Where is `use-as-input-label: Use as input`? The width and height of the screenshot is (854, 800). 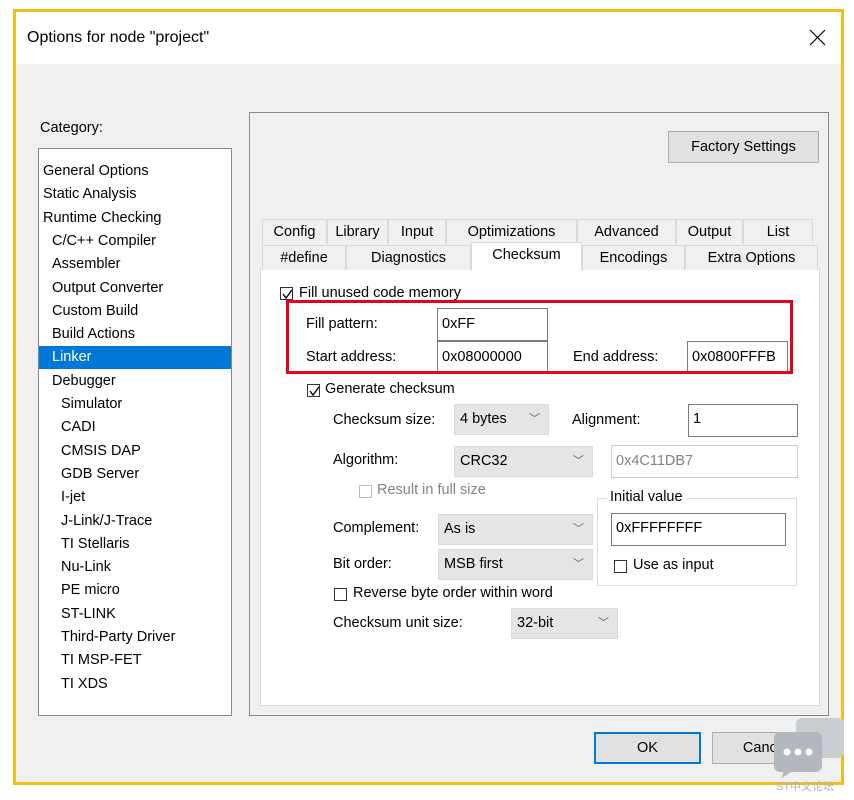 use-as-input-label: Use as input is located at coordinates (673, 565).